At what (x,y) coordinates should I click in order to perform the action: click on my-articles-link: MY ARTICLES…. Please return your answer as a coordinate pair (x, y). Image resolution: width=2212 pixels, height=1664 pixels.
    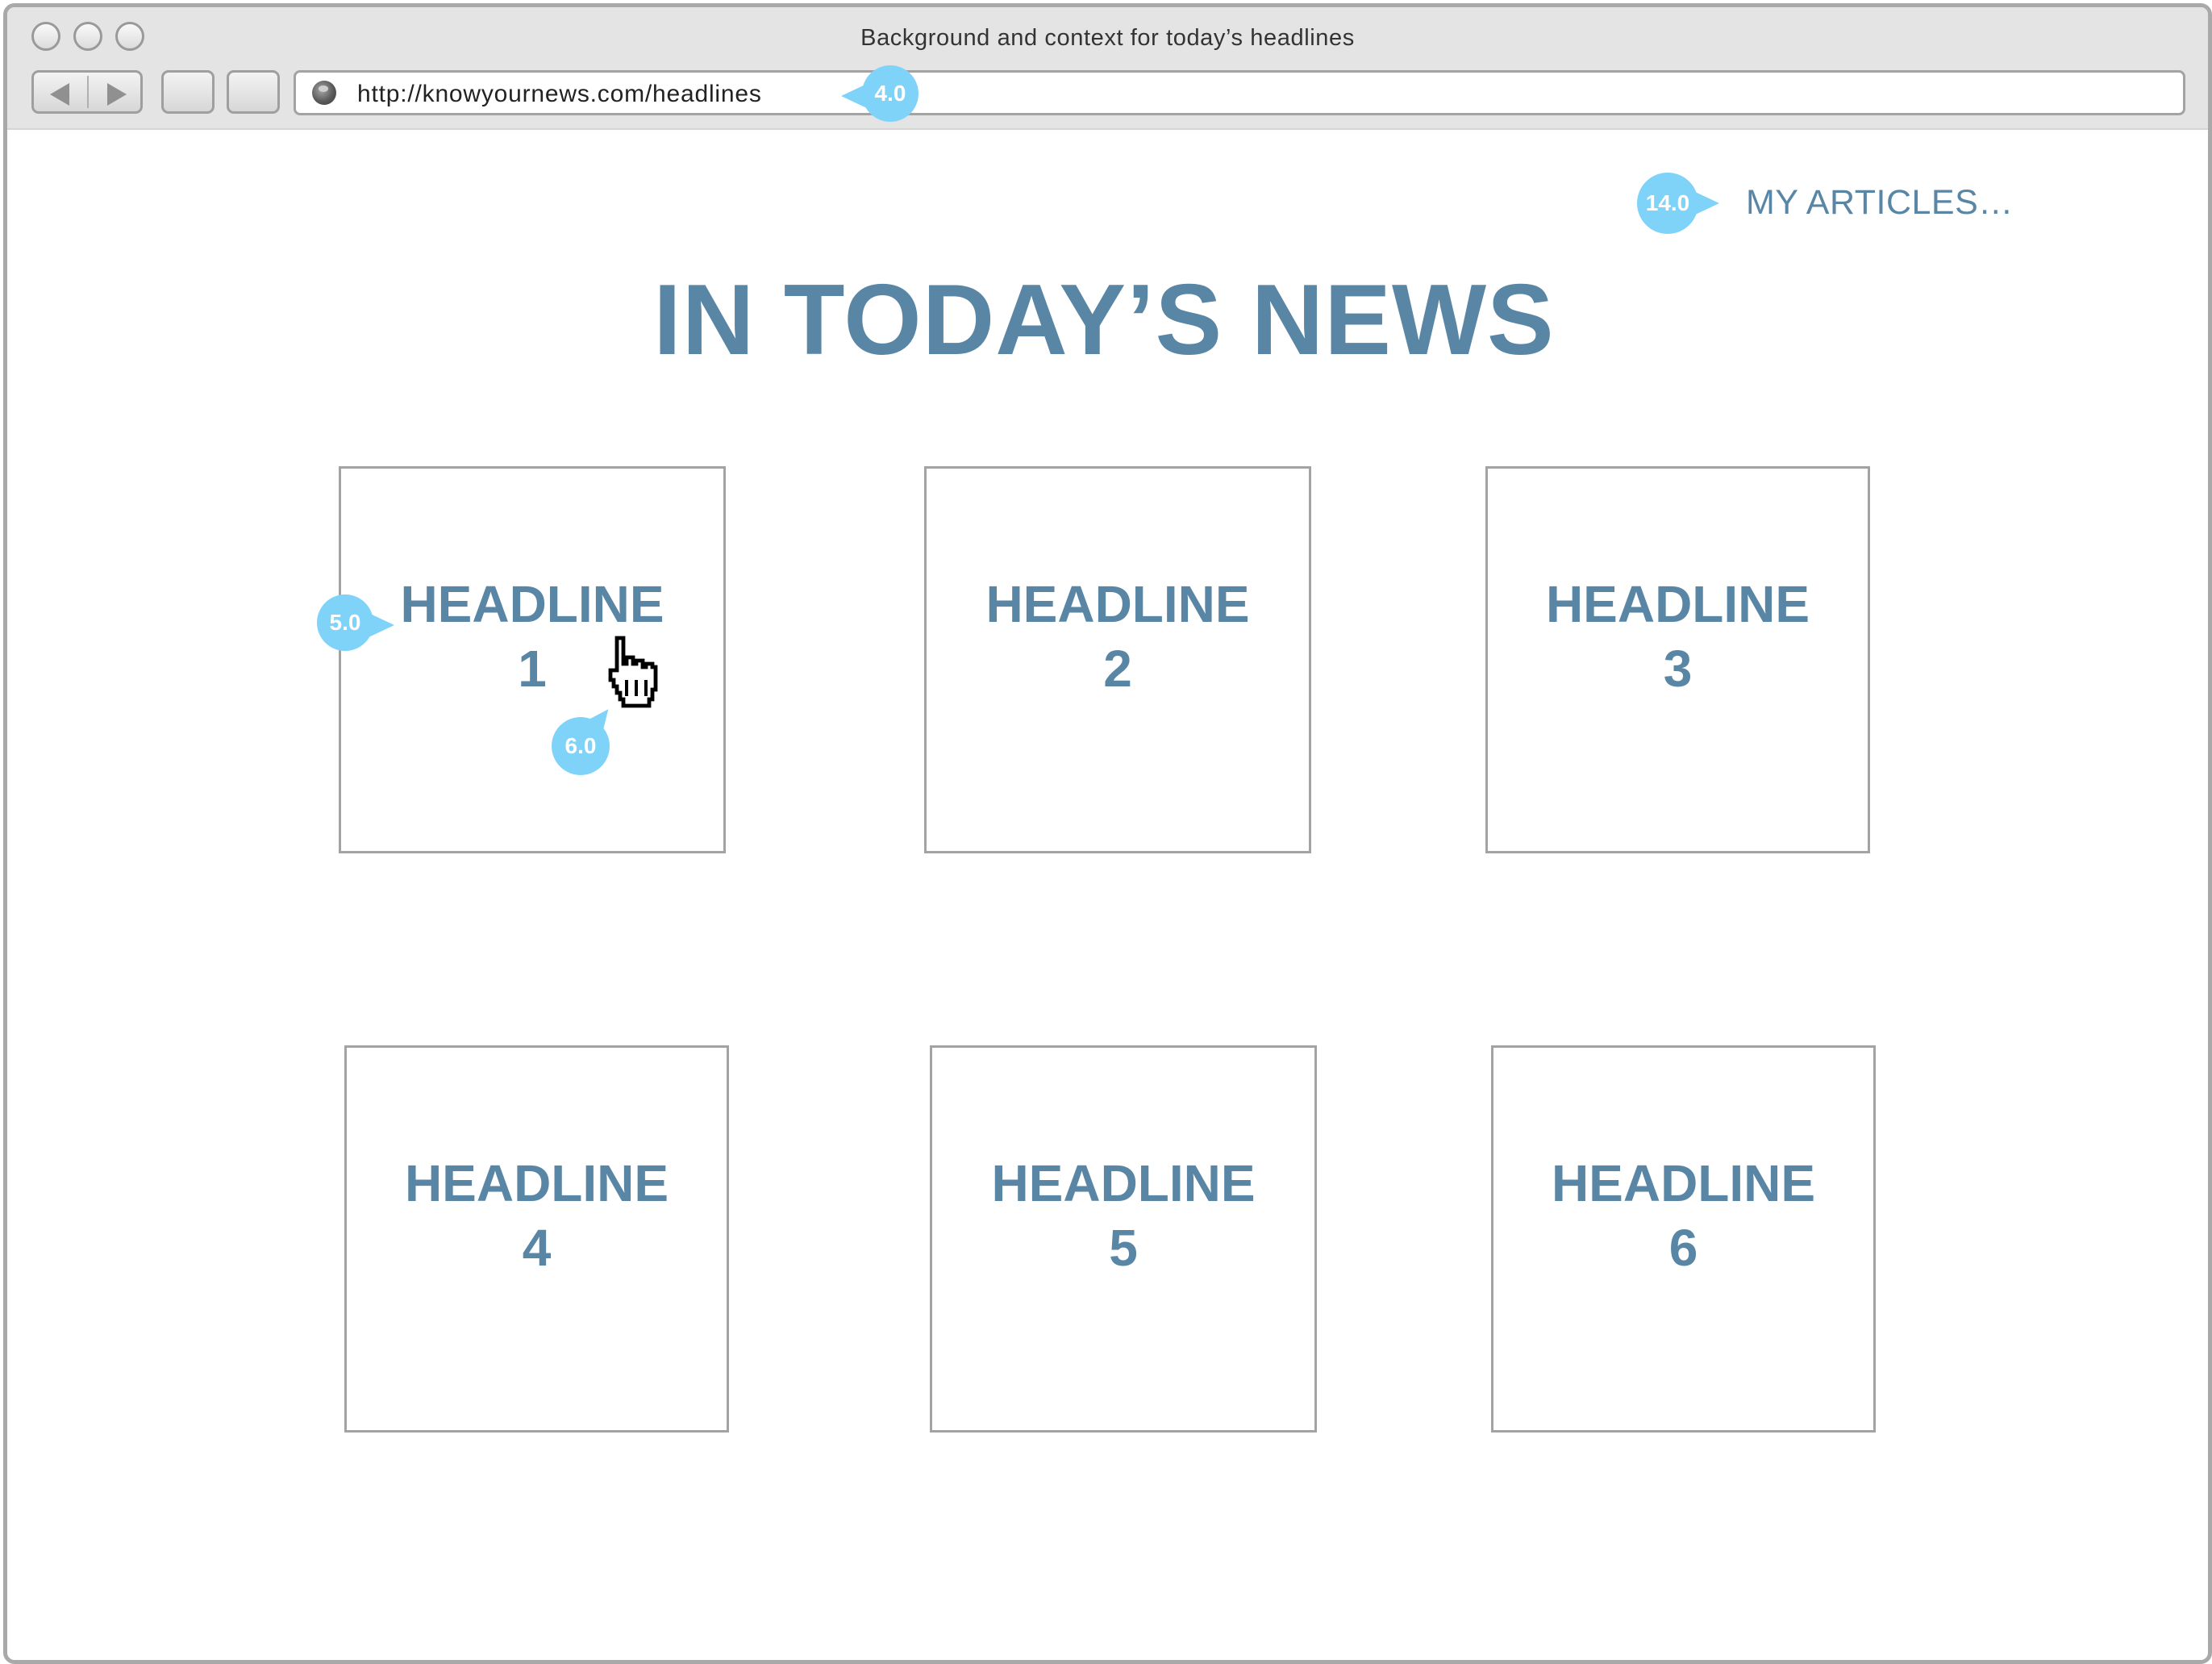
    Looking at the image, I should click on (1880, 203).